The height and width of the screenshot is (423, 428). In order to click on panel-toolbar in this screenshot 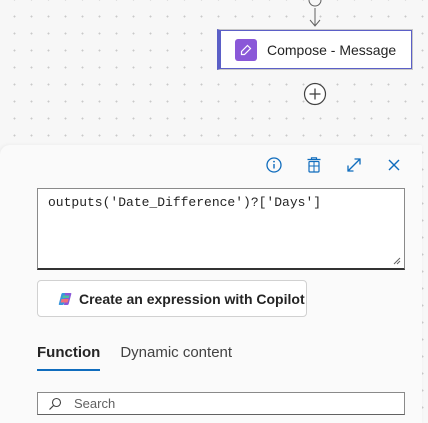, I will do `click(334, 165)`.